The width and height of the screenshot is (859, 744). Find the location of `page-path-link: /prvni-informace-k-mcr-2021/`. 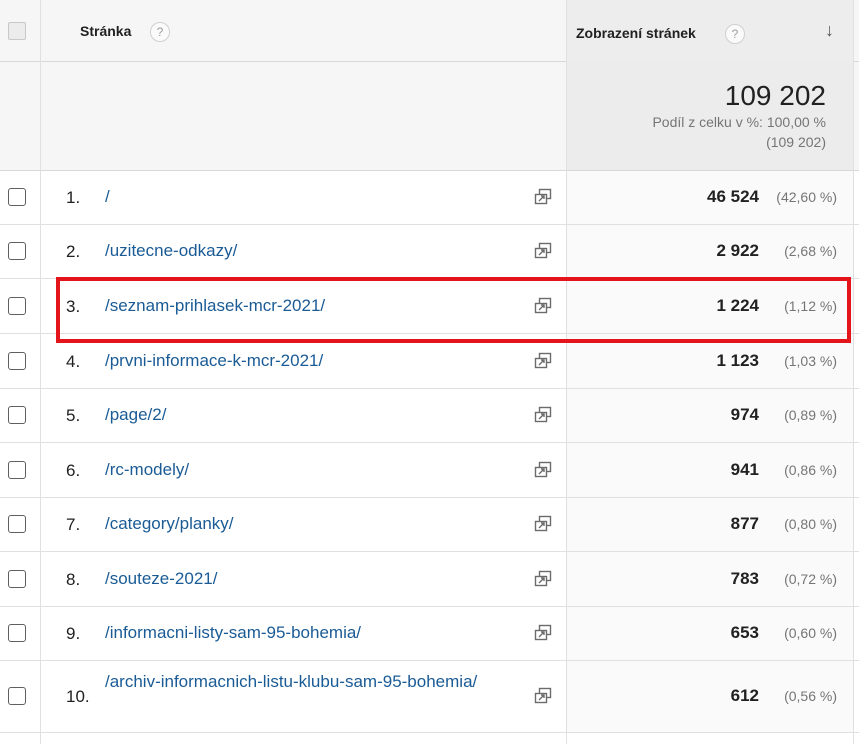

page-path-link: /prvni-informace-k-mcr-2021/ is located at coordinates (315, 361).